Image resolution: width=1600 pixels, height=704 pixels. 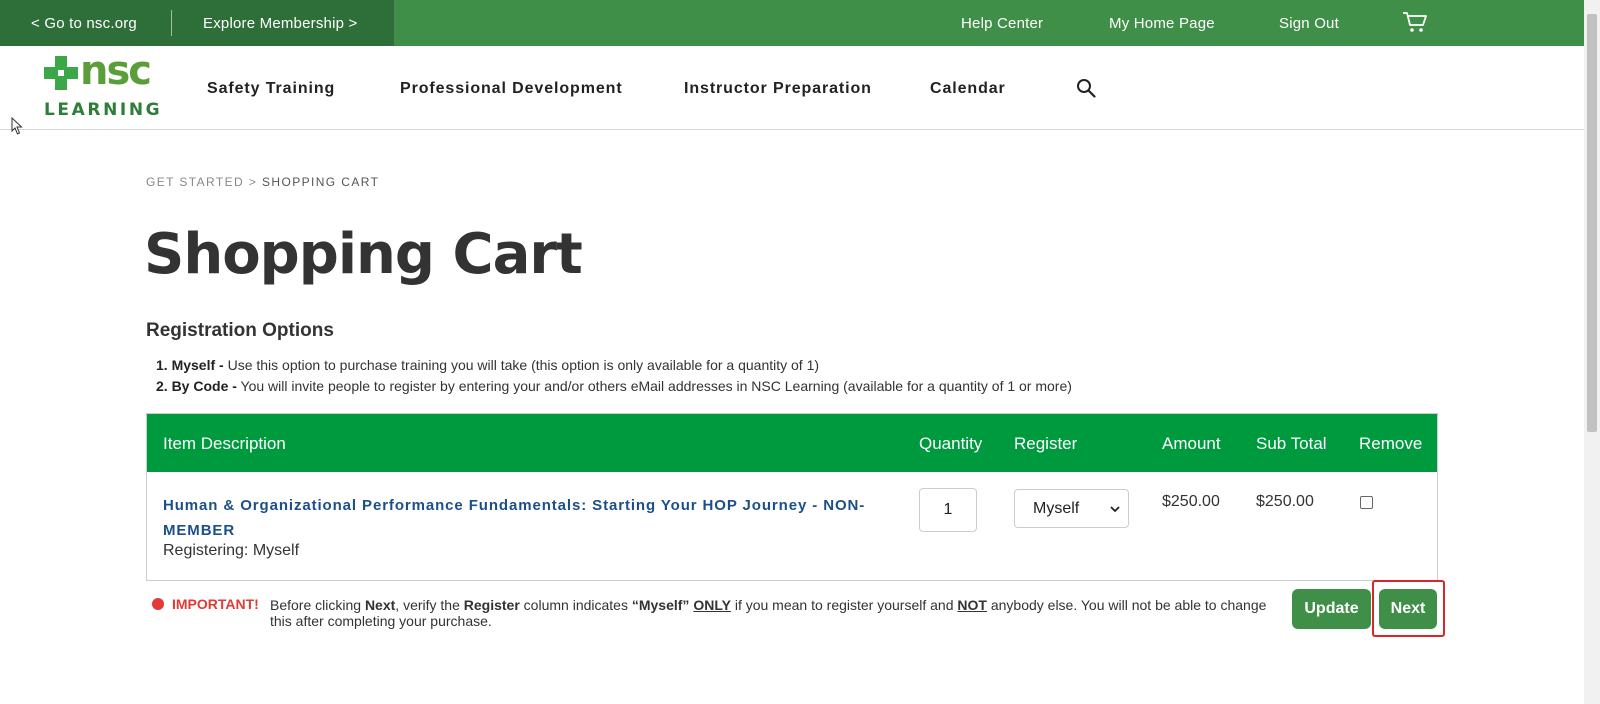 I want to click on chevron-down-icon, so click(x=1115, y=509).